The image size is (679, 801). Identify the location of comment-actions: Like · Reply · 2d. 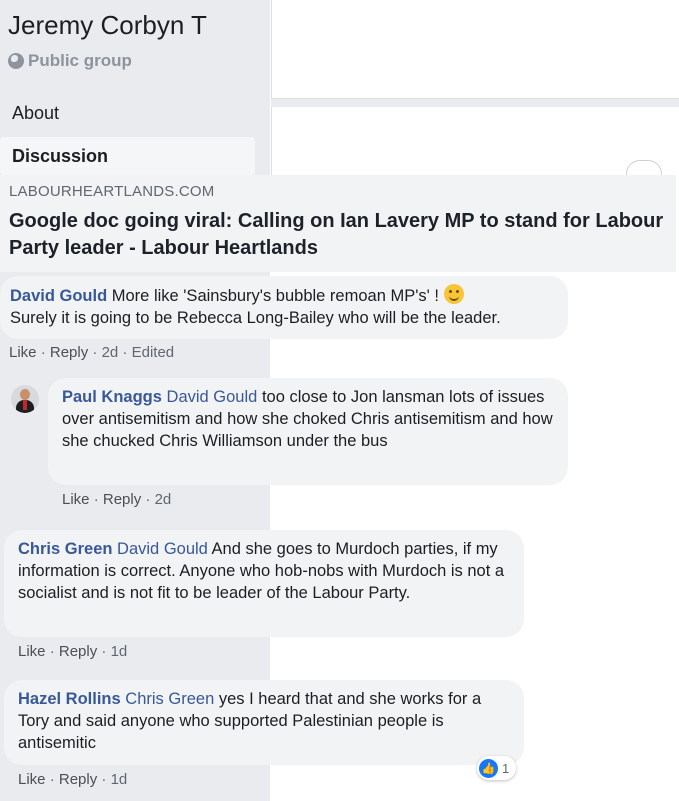
(117, 499).